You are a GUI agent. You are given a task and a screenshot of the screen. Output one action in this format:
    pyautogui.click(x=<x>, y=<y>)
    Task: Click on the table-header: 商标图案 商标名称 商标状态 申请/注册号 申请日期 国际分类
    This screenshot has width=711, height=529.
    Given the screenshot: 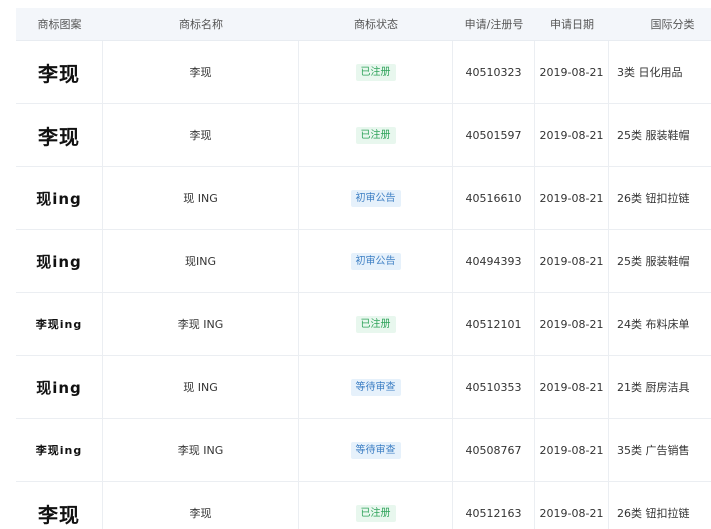 What is the action you would take?
    pyautogui.click(x=363, y=24)
    